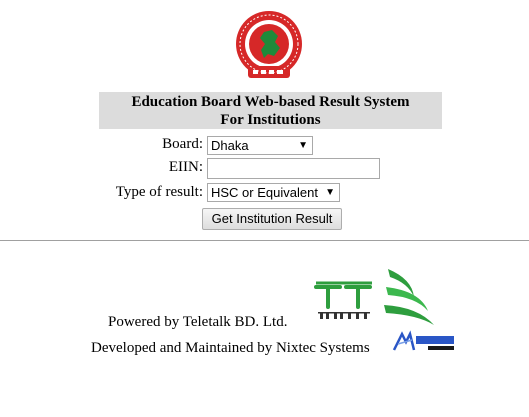  What do you see at coordinates (264, 192) in the screenshot?
I see `result-type-select-value: HSC or Equivalent` at bounding box center [264, 192].